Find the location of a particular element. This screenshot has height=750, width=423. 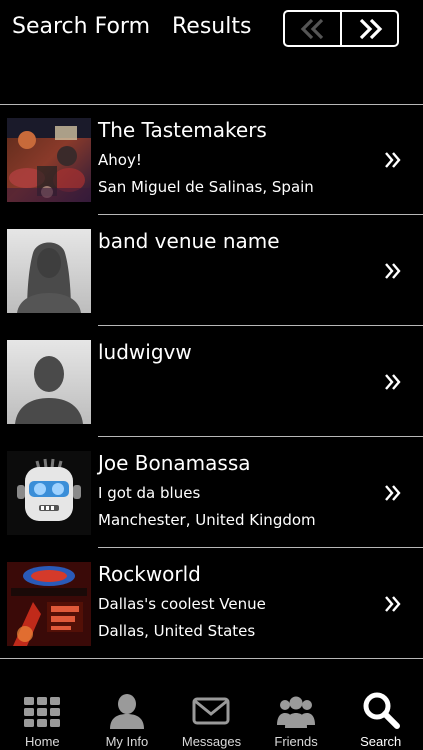

result-name: band venue name is located at coordinates (189, 241).